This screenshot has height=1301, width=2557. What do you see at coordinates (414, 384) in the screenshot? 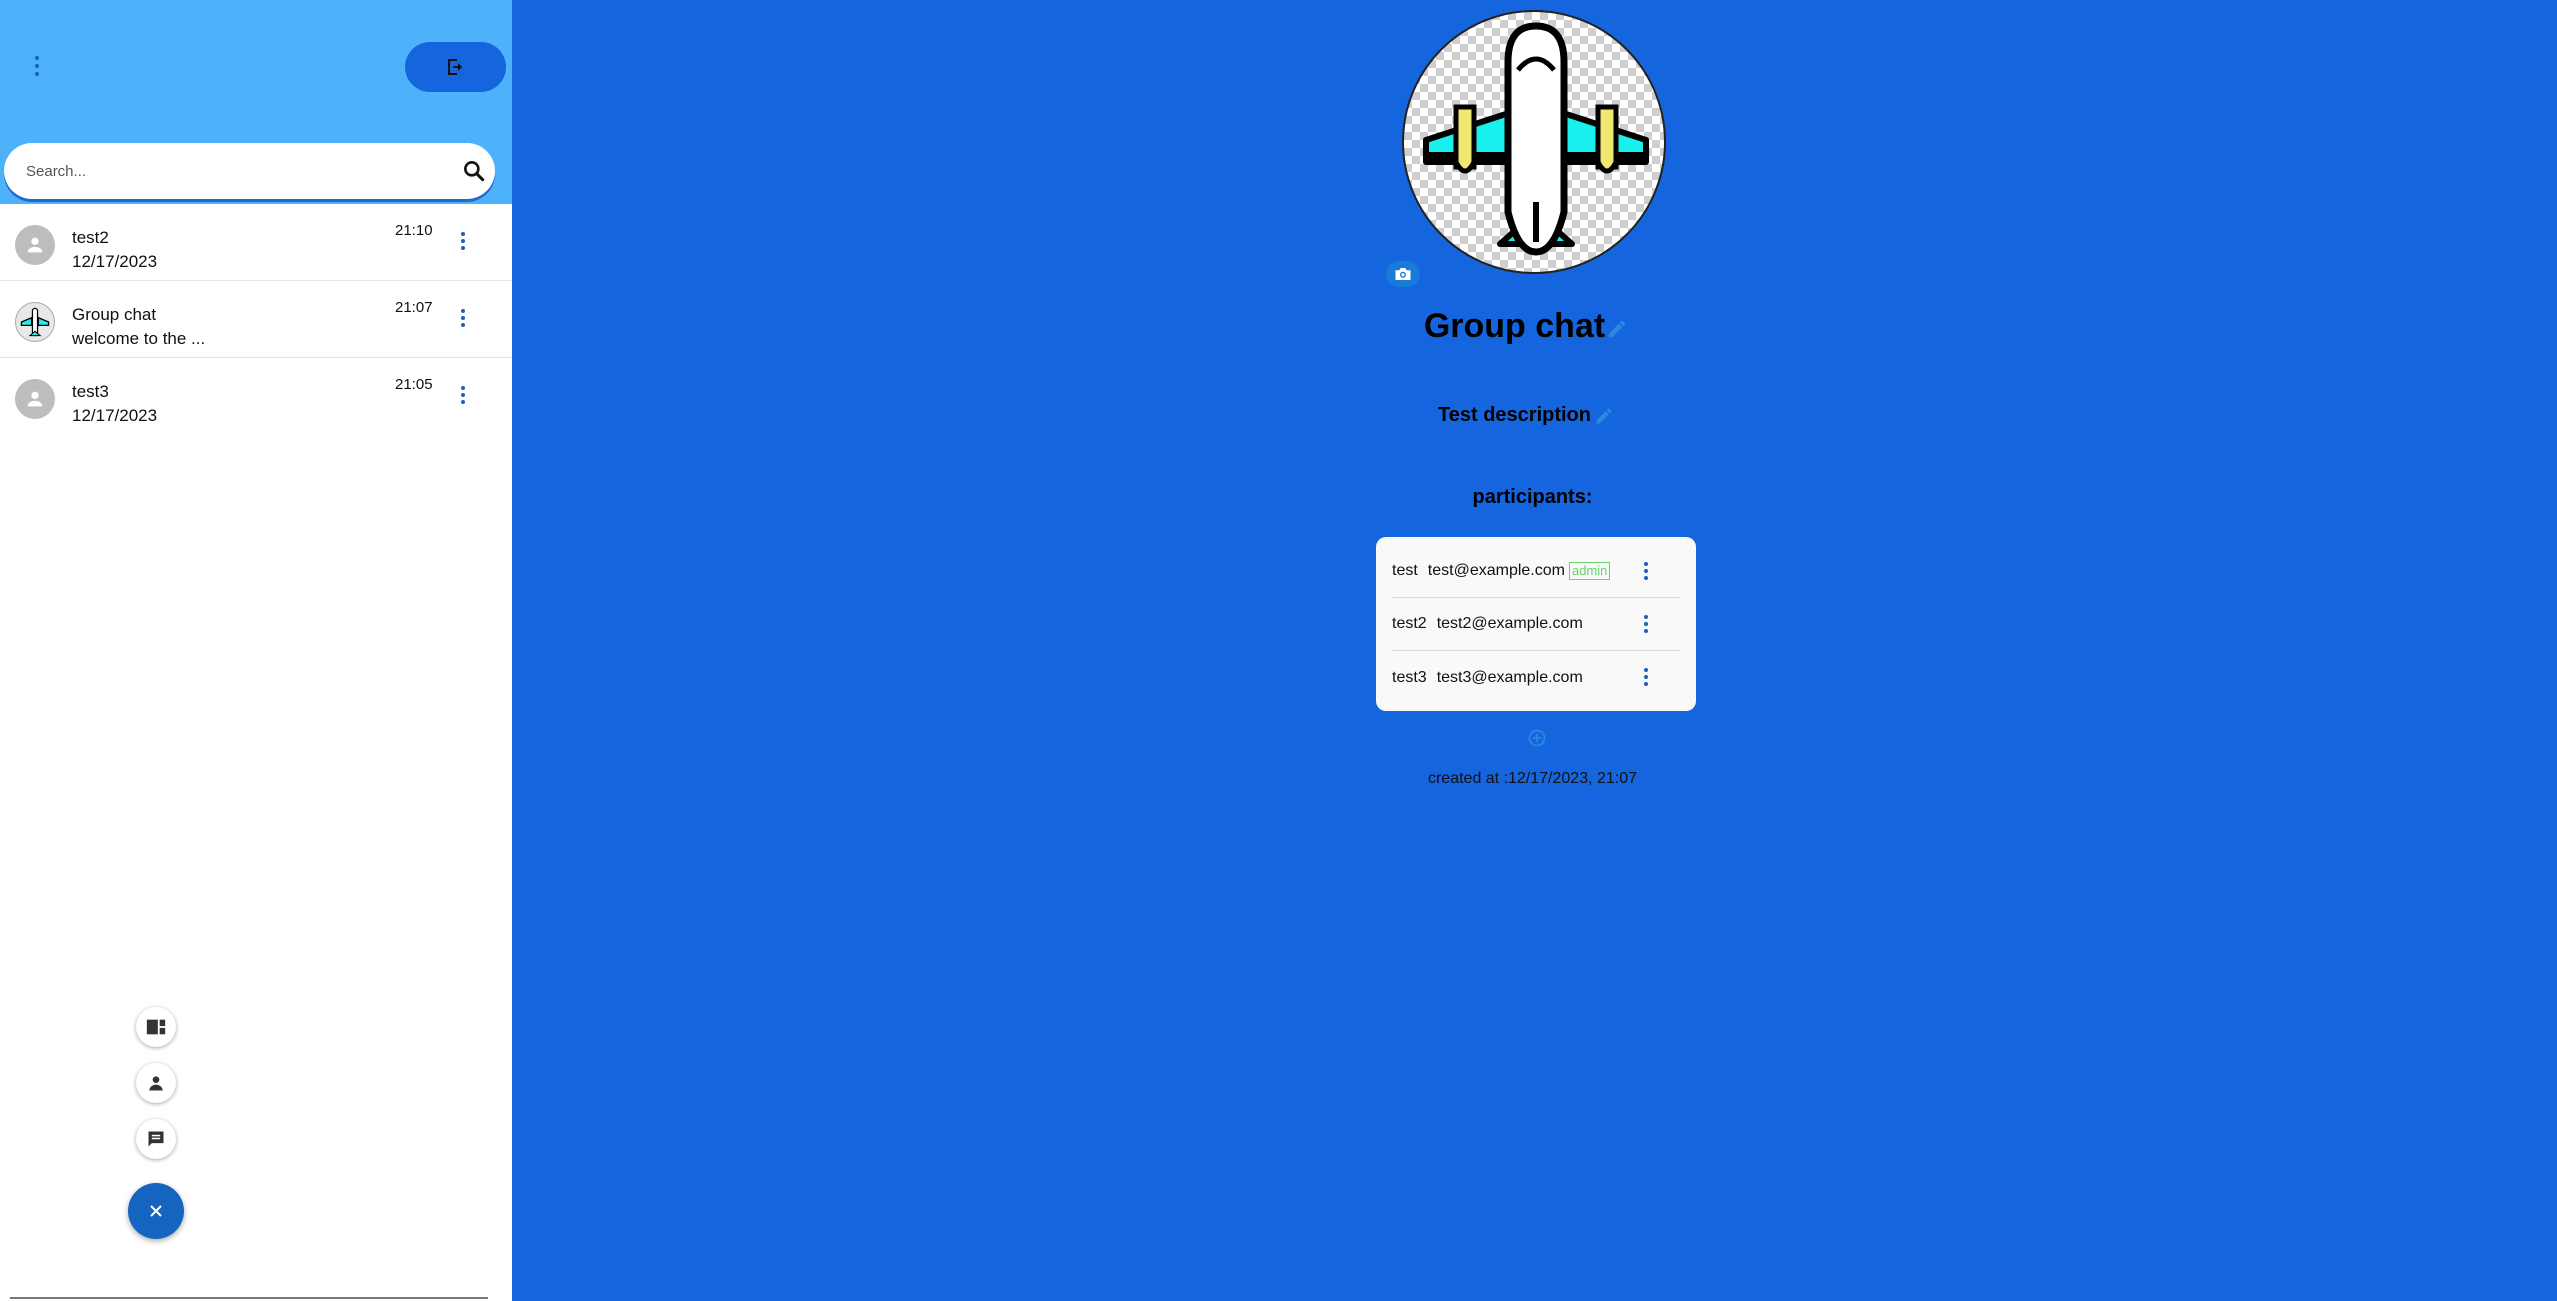
I see `chat-time: 21:05` at bounding box center [414, 384].